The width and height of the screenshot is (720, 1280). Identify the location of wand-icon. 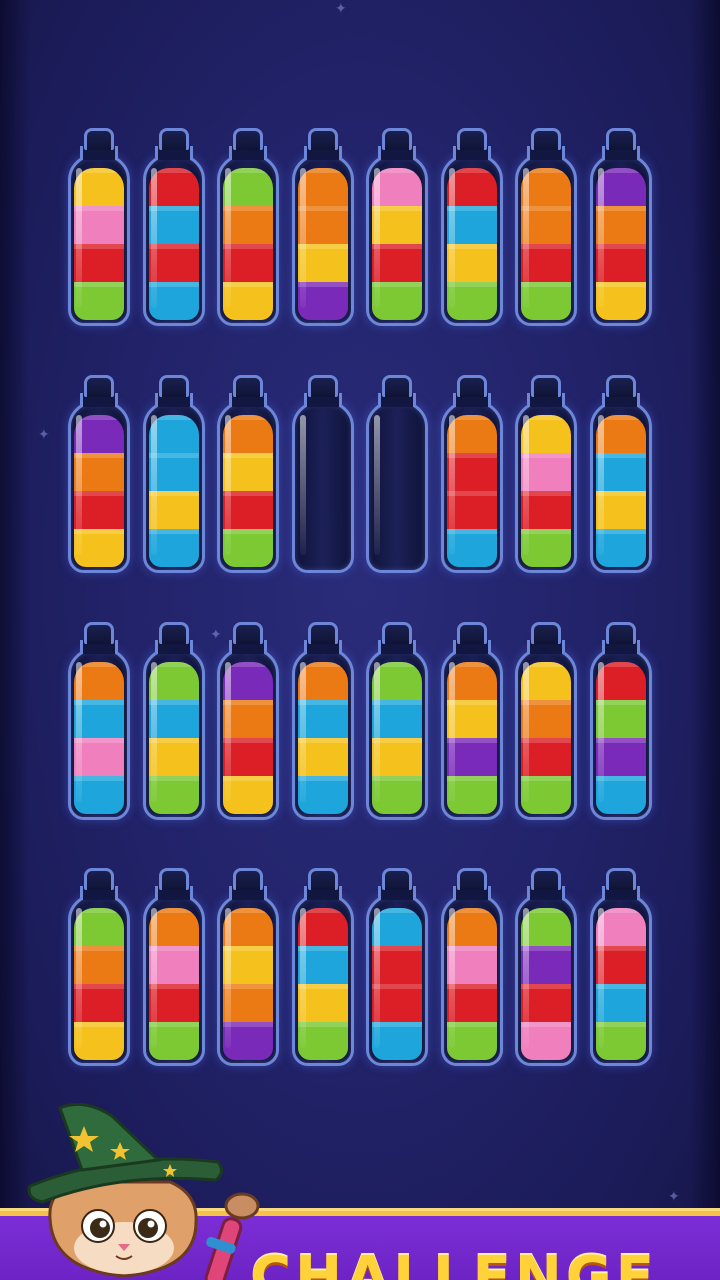
(232, 1236).